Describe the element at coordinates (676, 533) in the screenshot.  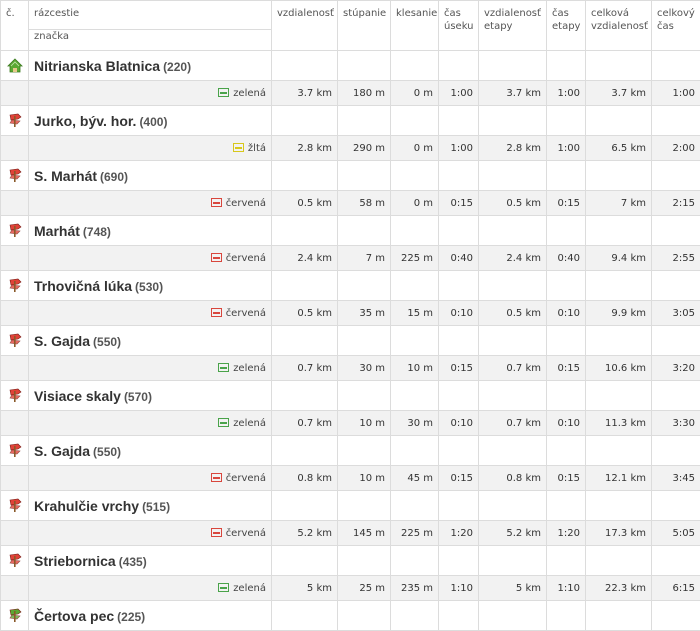
I see `total-time: 5:05` at that location.